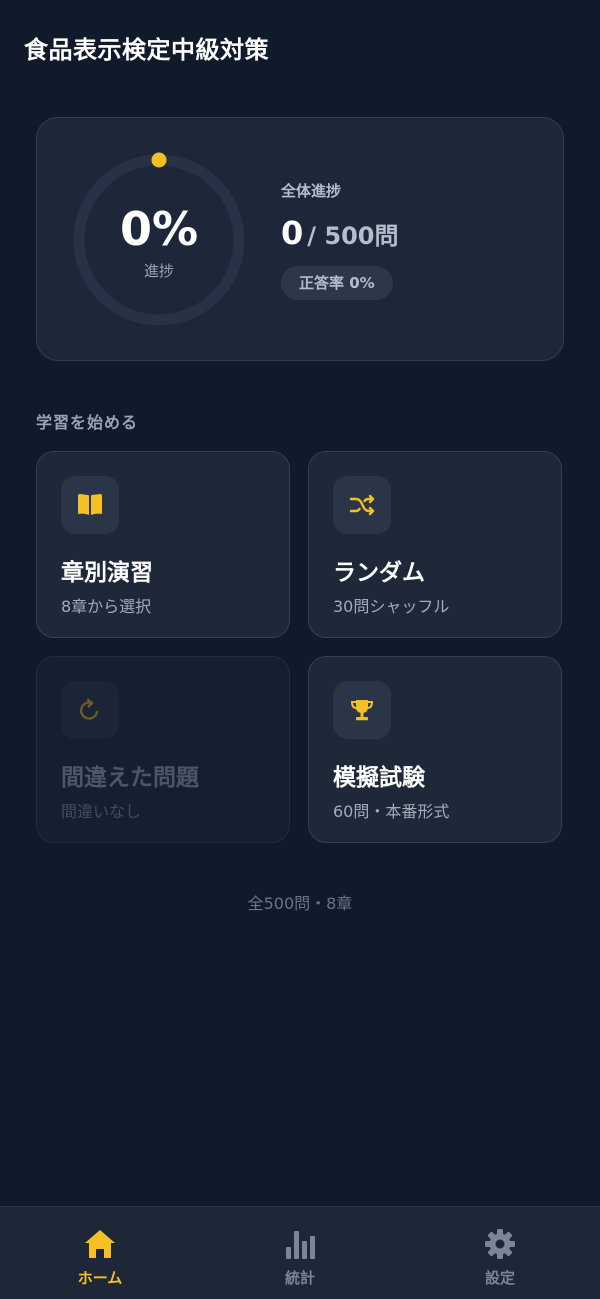 The height and width of the screenshot is (1299, 600). What do you see at coordinates (499, 1278) in the screenshot?
I see `tab-settings-label: 設定` at bounding box center [499, 1278].